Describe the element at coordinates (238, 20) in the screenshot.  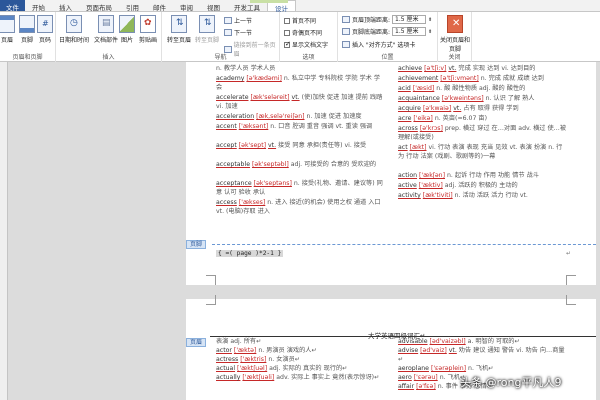
I see `previous-section-button: 上一节` at that location.